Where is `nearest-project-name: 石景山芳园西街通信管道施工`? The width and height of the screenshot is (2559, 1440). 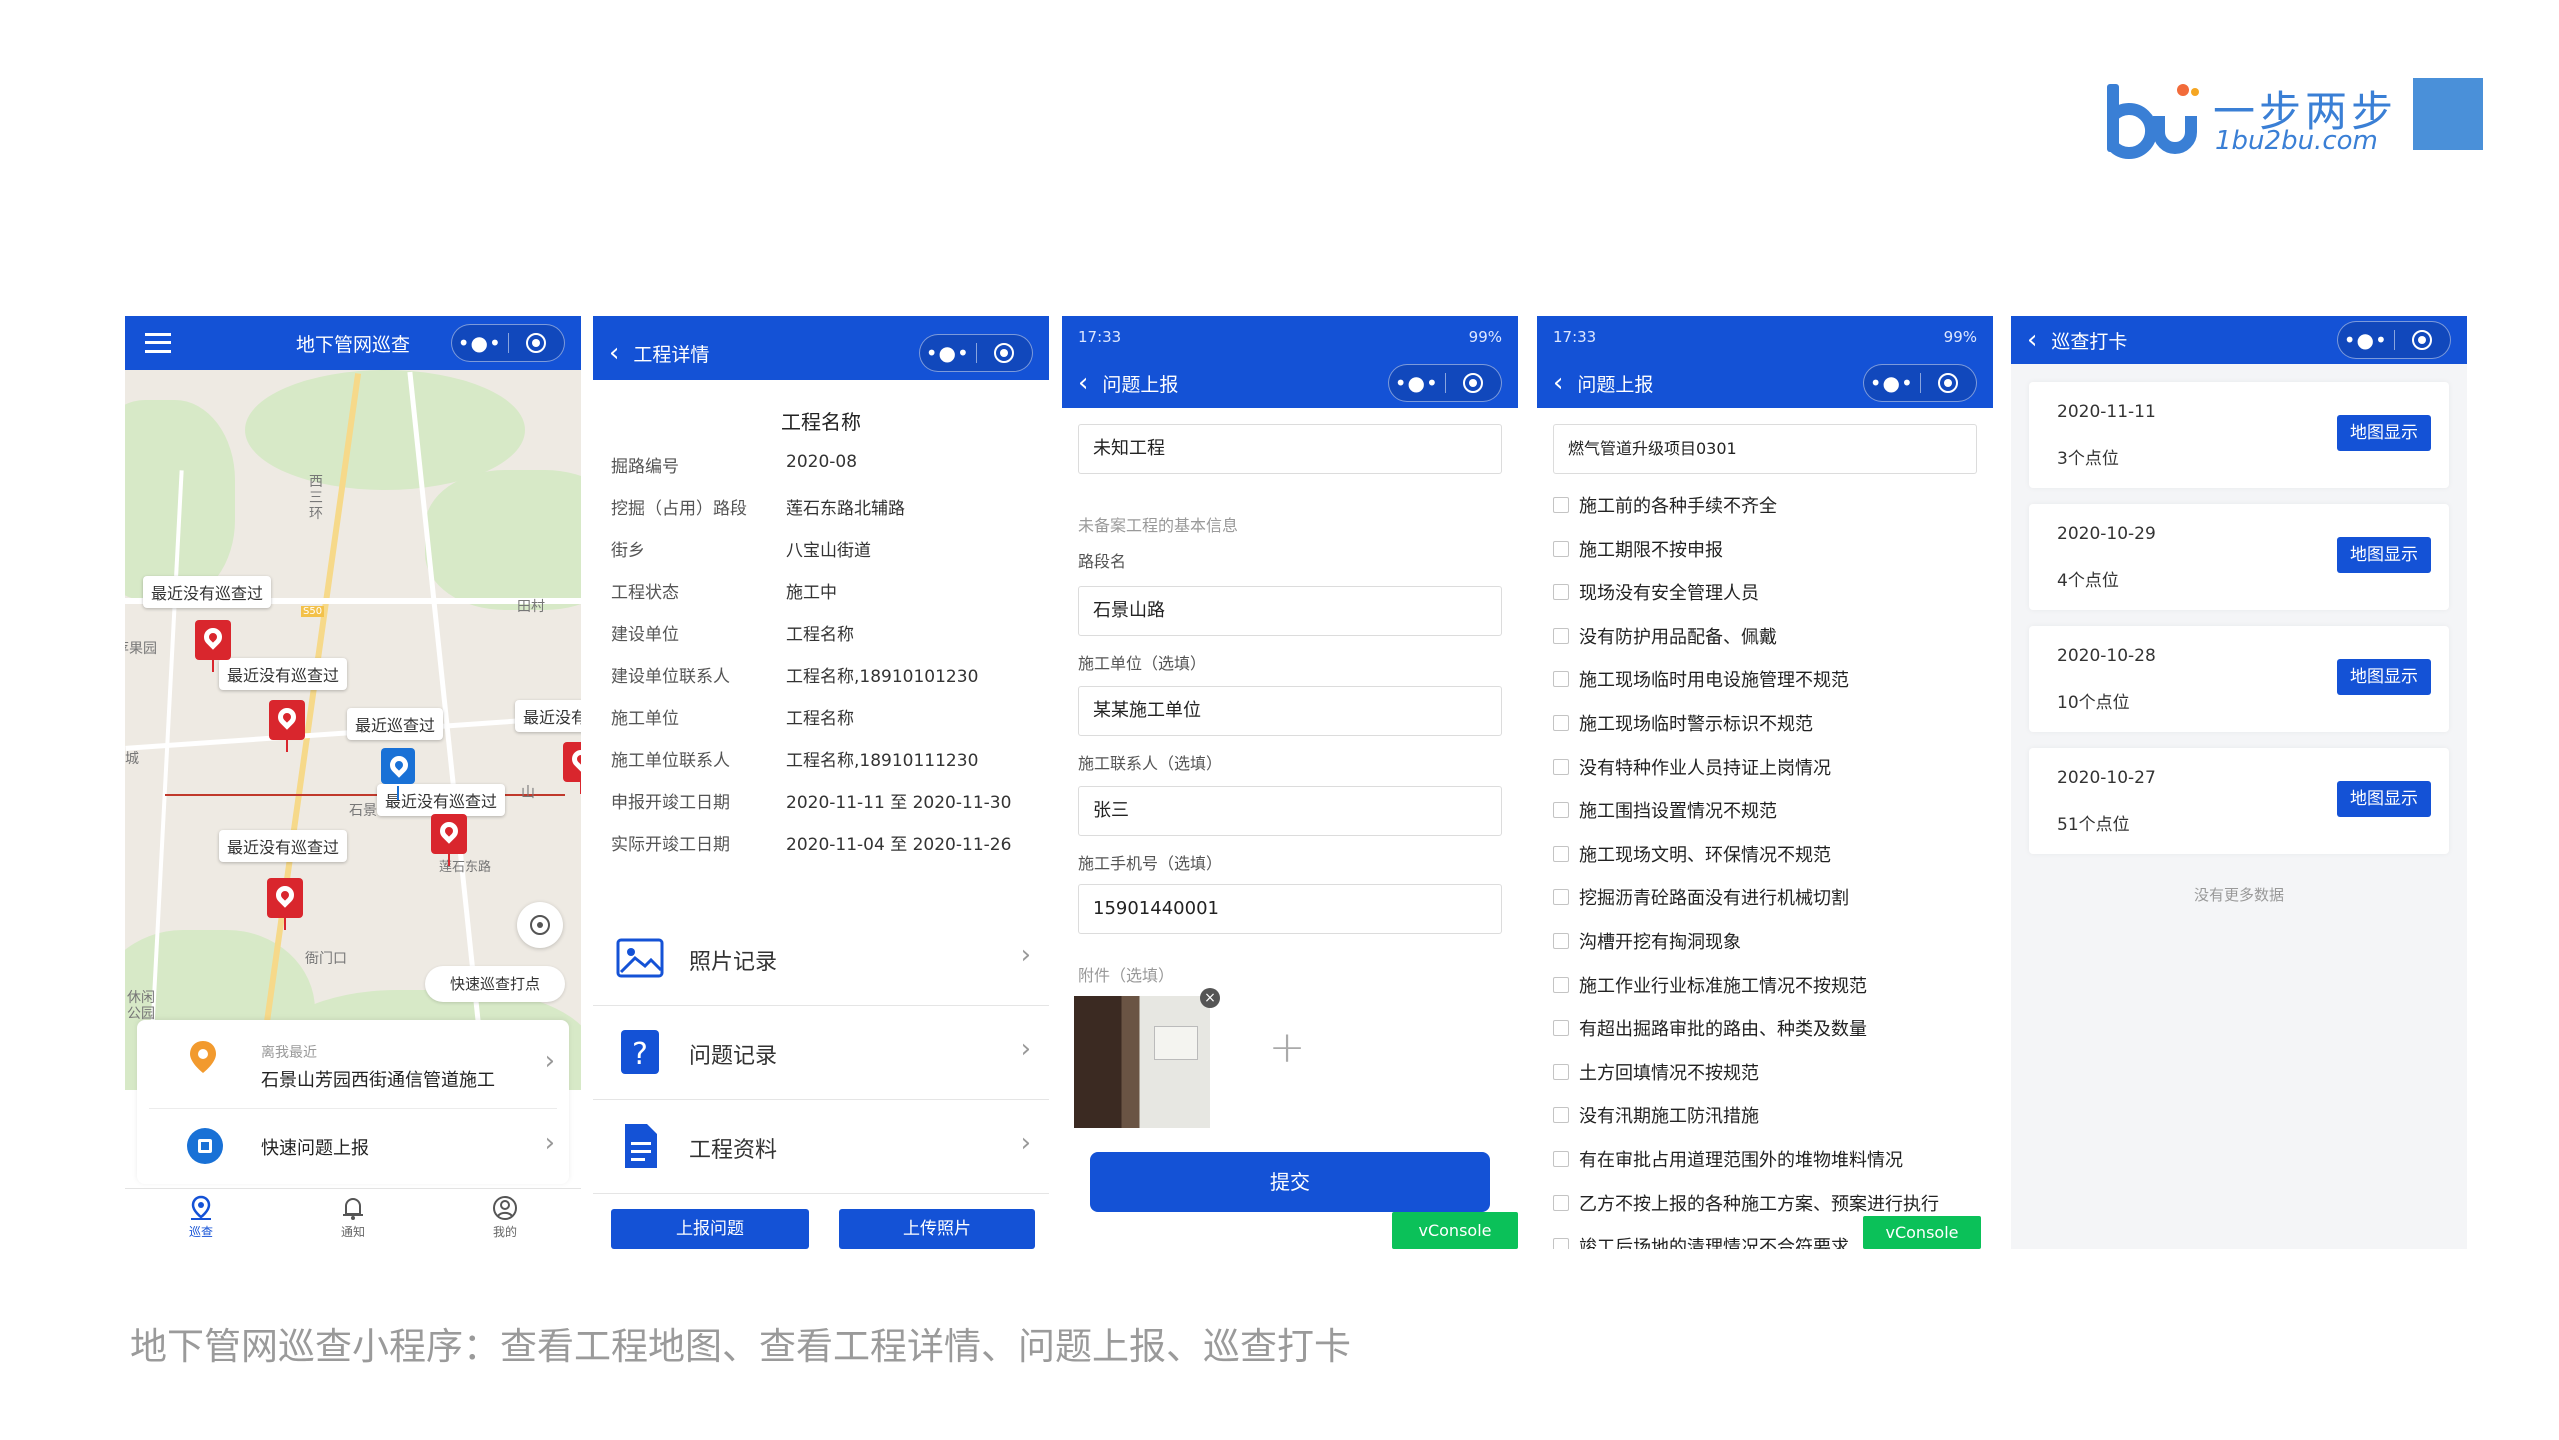 nearest-project-name: 石景山芳园西街通信管道施工 is located at coordinates (378, 1080).